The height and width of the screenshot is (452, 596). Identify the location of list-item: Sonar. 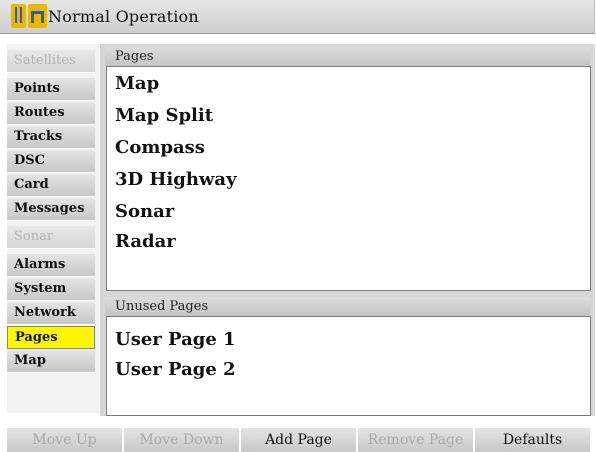
(144, 211).